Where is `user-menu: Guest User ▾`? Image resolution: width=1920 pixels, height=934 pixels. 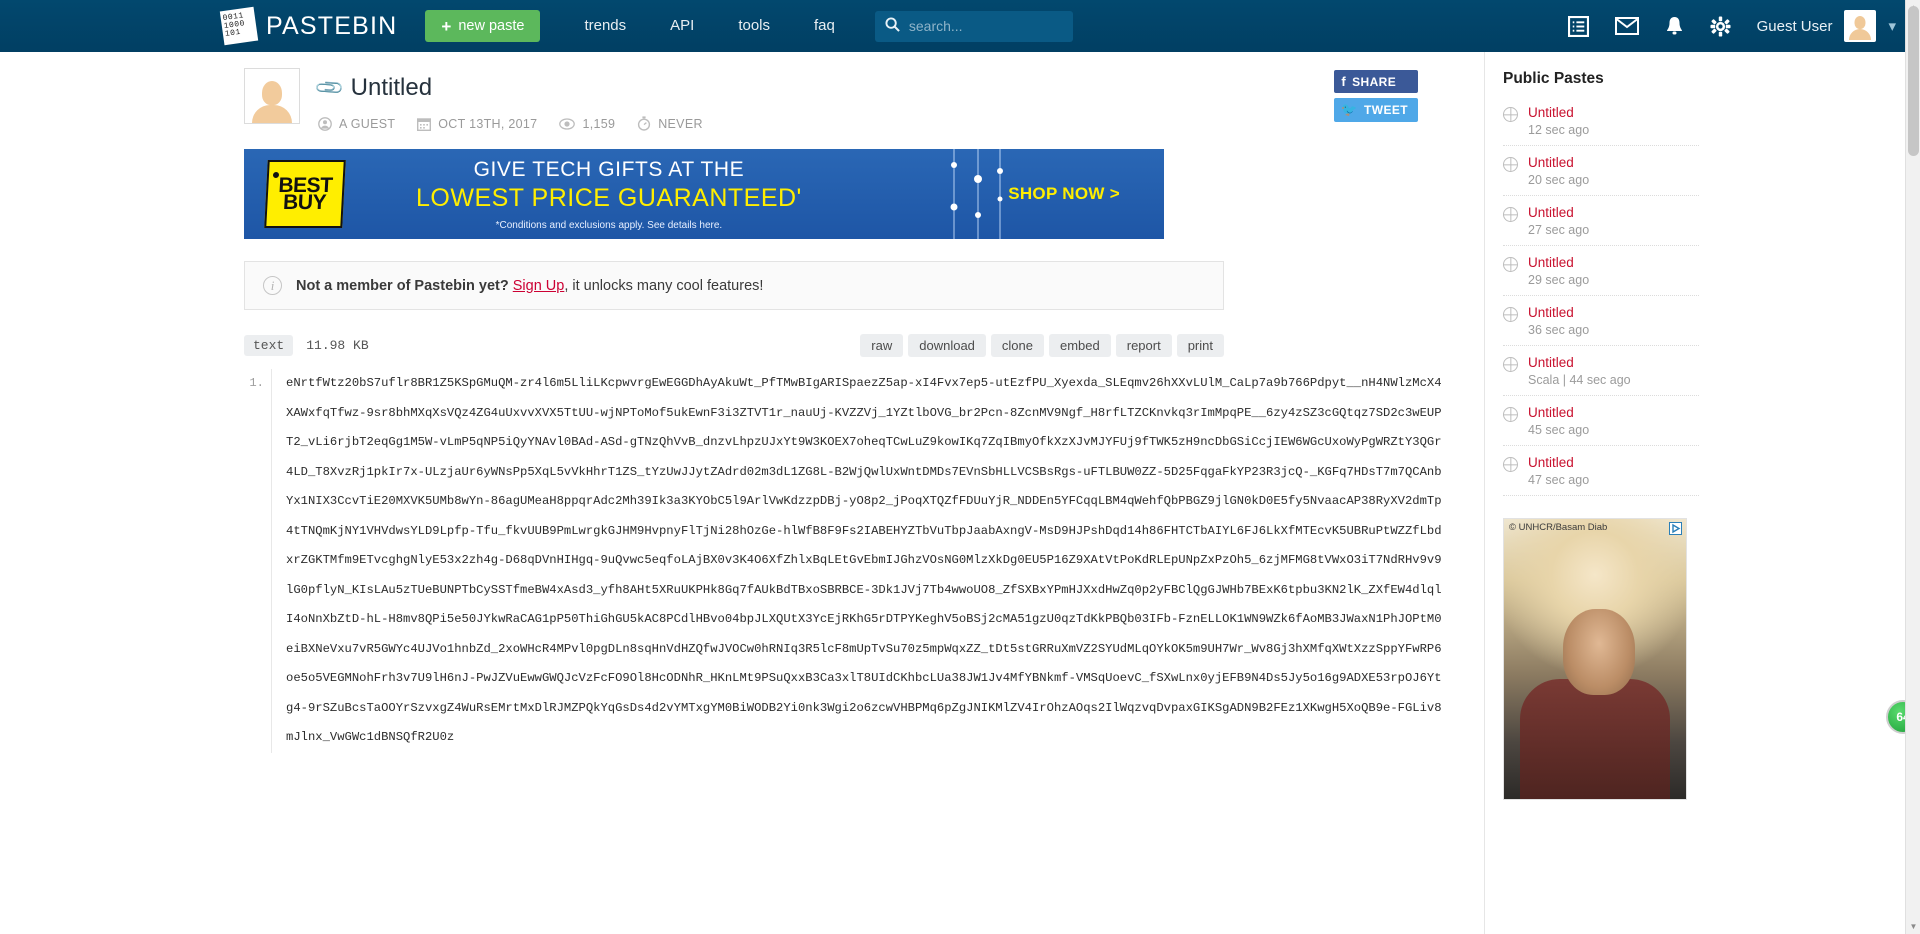
user-menu: Guest User ▾ is located at coordinates (1826, 26).